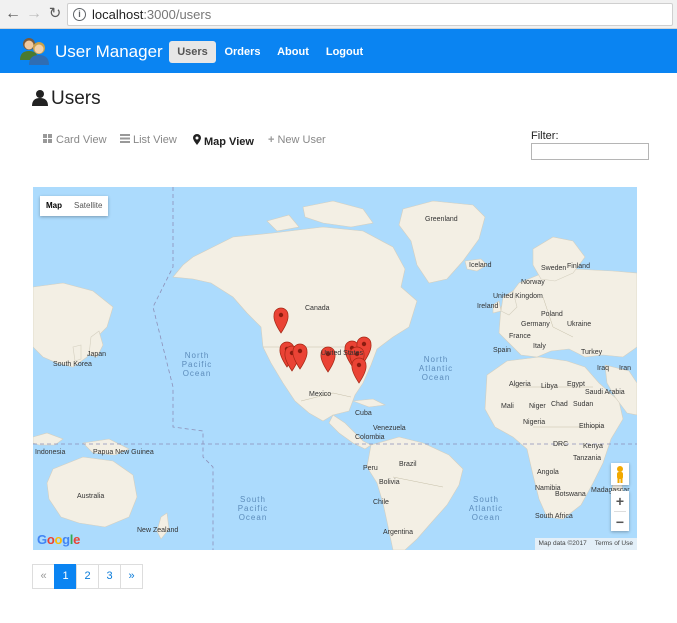 This screenshot has height=623, width=677. Describe the element at coordinates (229, 142) in the screenshot. I see `tab-map-view-label: Map View` at that location.